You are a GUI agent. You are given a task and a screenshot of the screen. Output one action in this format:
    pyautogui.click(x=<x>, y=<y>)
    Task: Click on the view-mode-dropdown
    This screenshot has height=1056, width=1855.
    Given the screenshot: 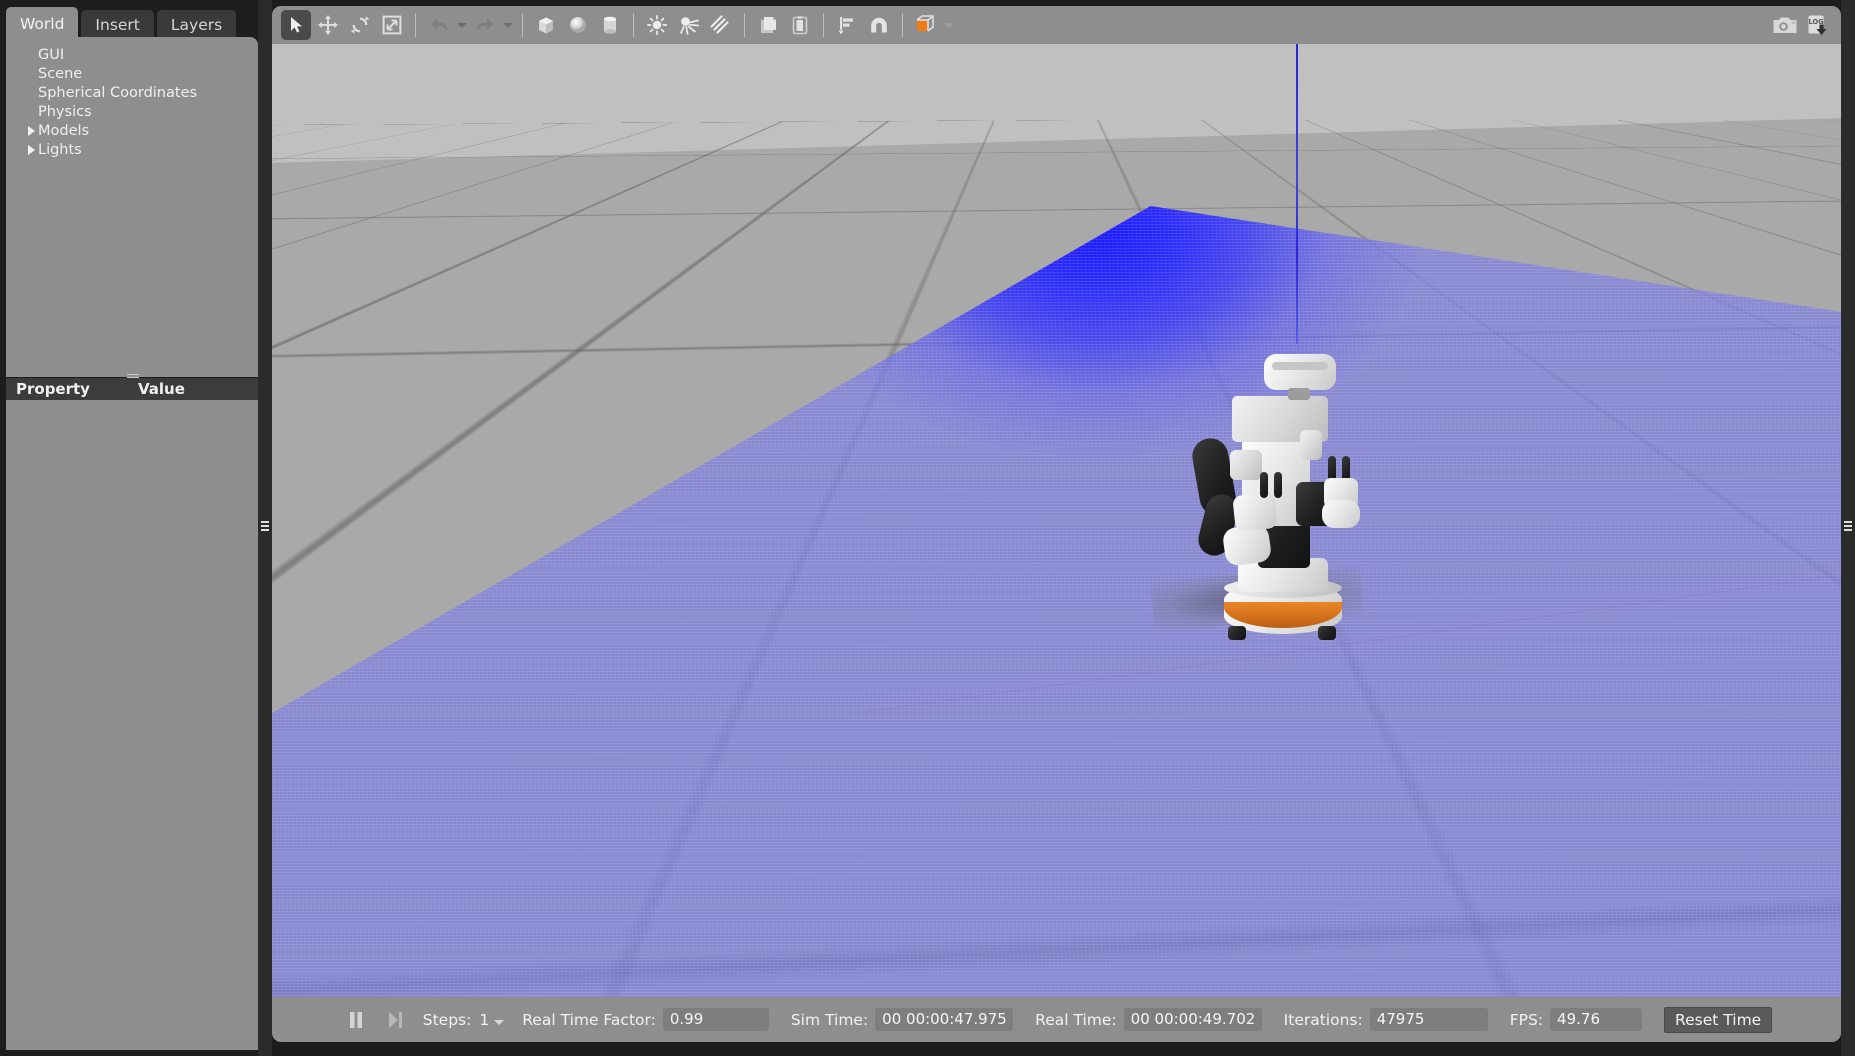 What is the action you would take?
    pyautogui.click(x=949, y=25)
    